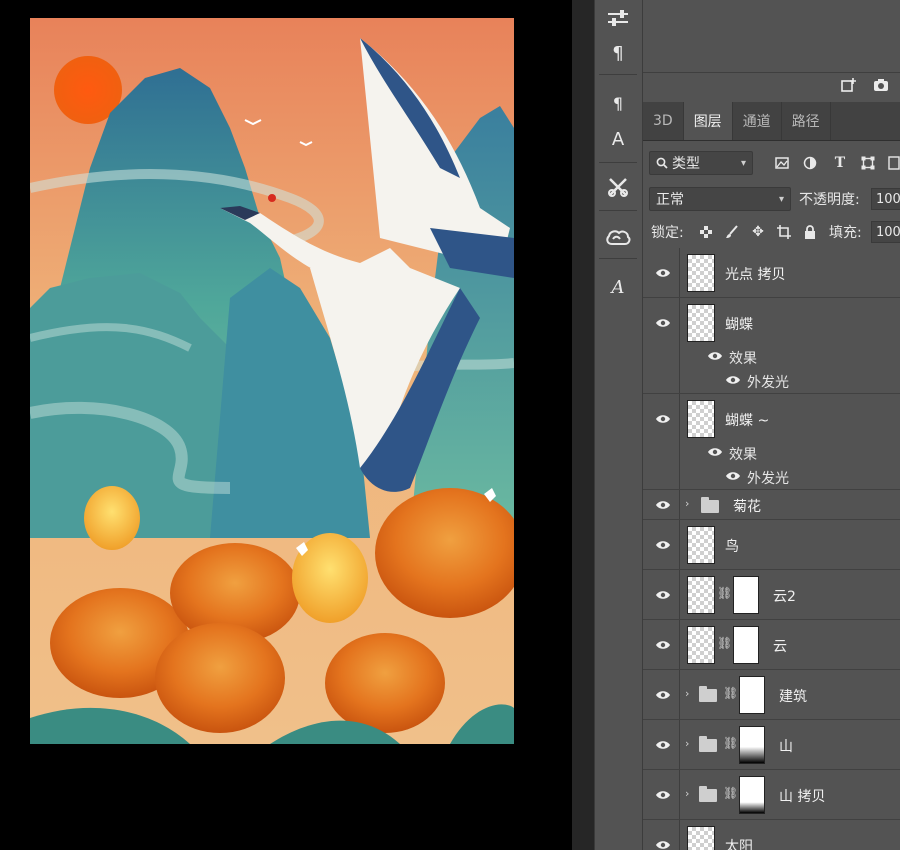 This screenshot has height=850, width=900. Describe the element at coordinates (771, 745) in the screenshot. I see `layer-group-row: › ⛓ 山` at that location.